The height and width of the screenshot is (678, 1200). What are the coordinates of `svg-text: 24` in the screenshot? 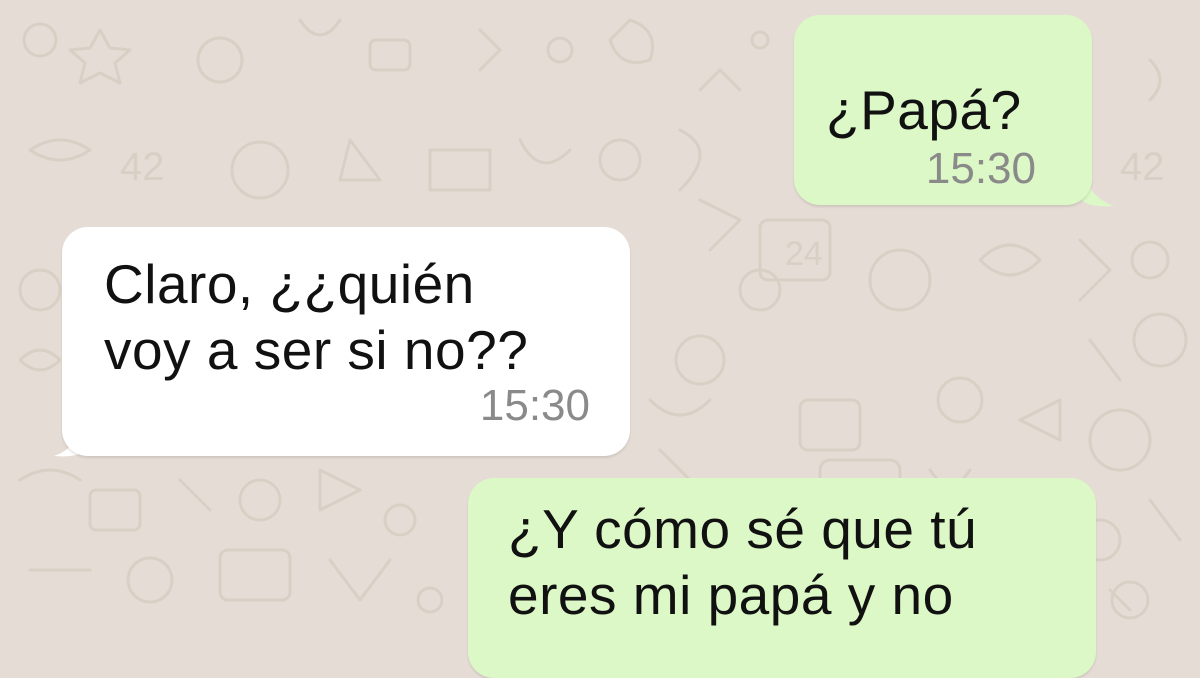 It's located at (804, 254).